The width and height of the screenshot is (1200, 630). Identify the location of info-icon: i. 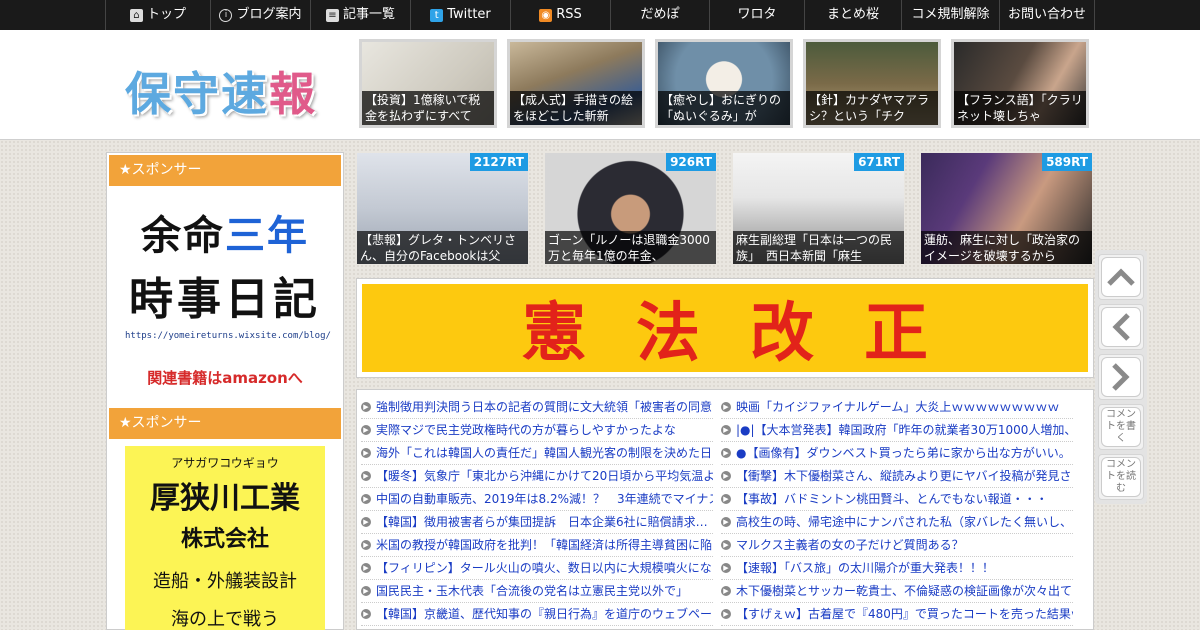
(226, 15).